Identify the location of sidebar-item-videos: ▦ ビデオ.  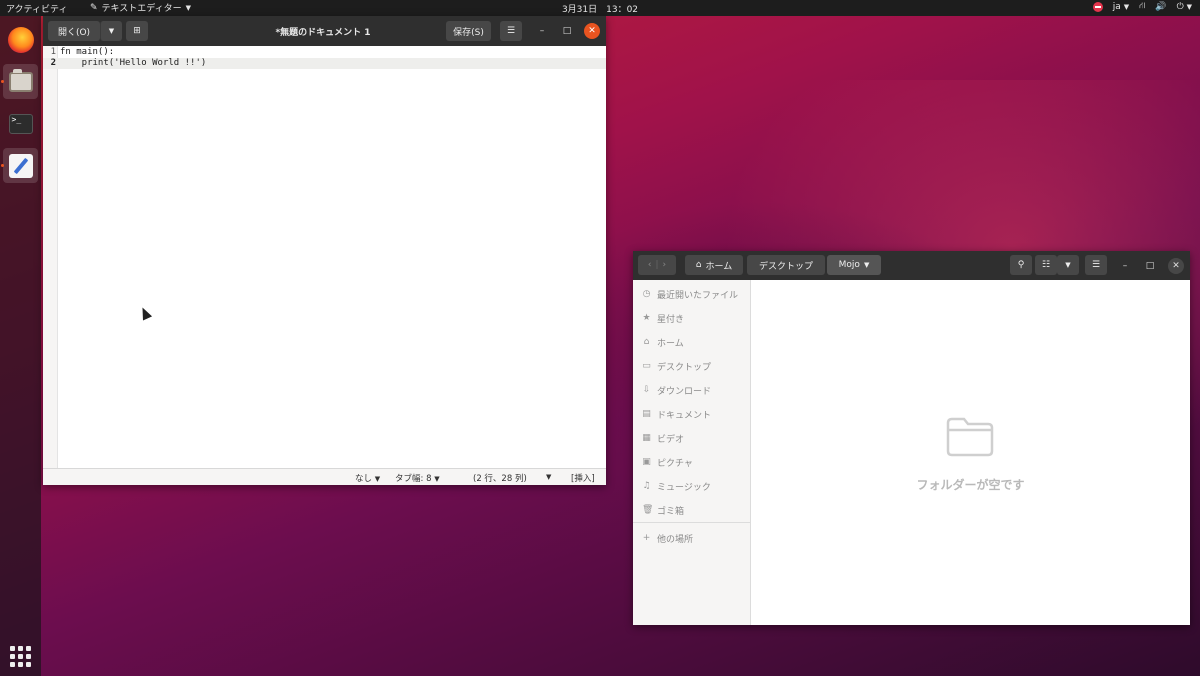
(692, 438).